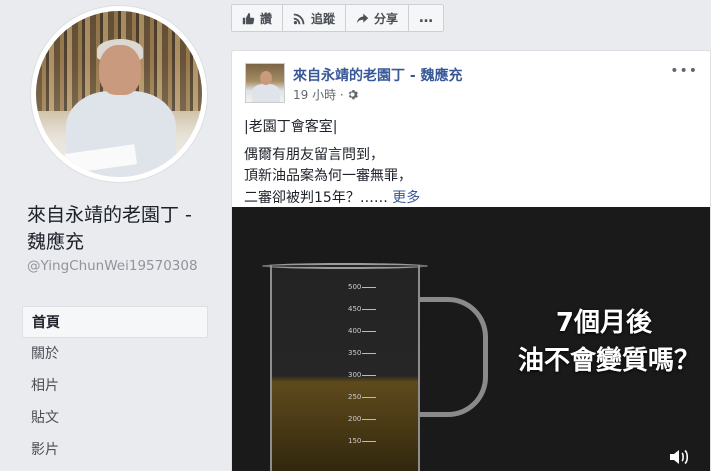 This screenshot has height=471, width=711. Describe the element at coordinates (318, 95) in the screenshot. I see `post-time-text: 19 小時 ·` at that location.